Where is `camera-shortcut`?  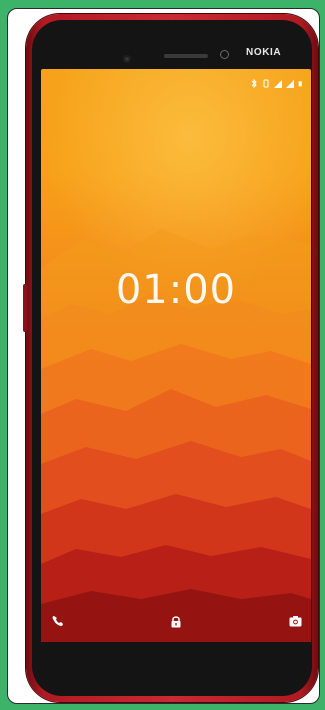 camera-shortcut is located at coordinates (295, 621).